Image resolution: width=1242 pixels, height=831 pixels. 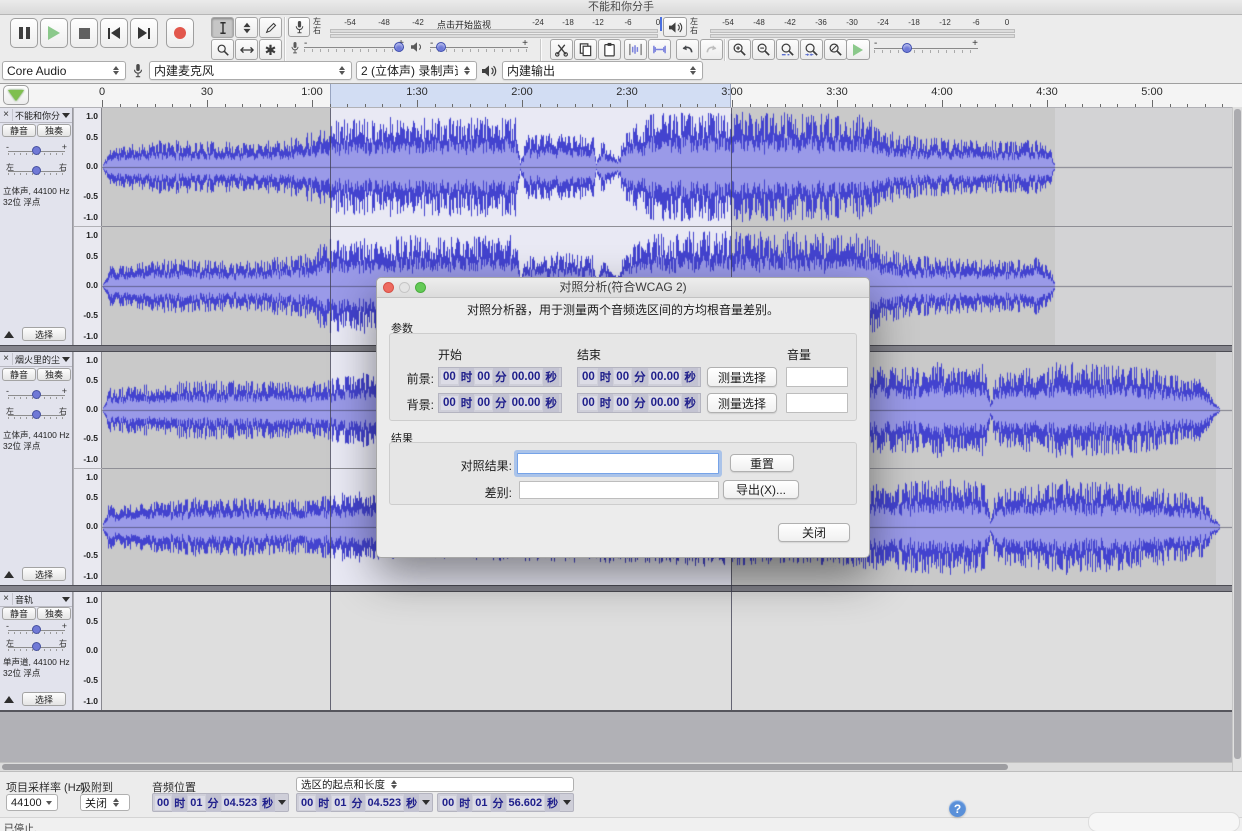 I want to click on zoom-selection-button, so click(x=787, y=49).